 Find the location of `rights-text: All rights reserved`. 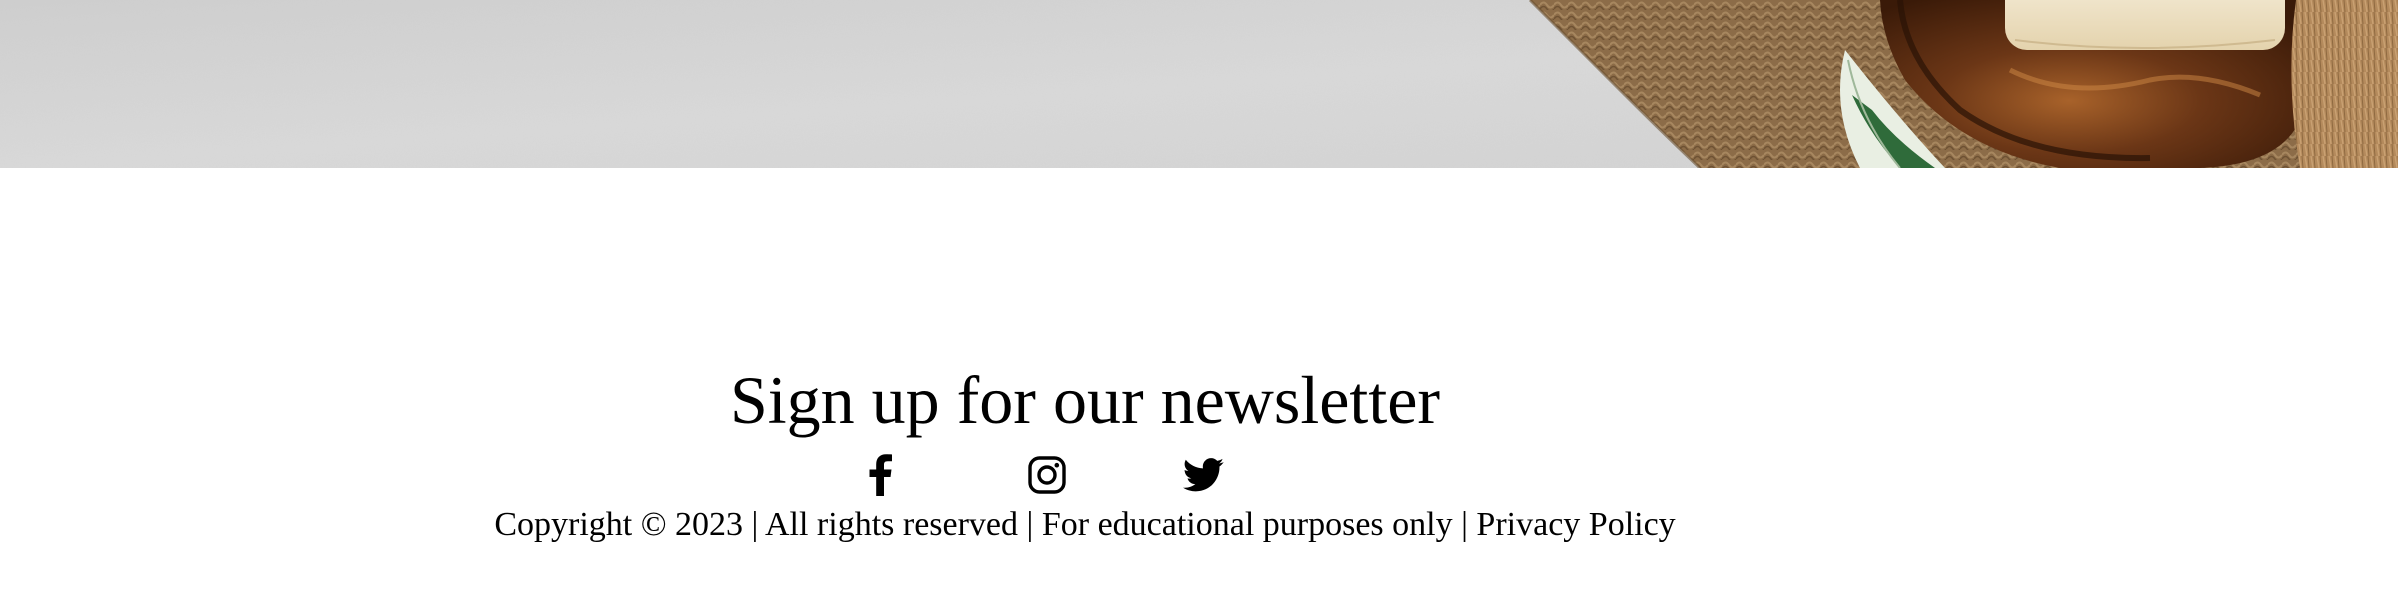

rights-text: All rights reserved is located at coordinates (891, 524).